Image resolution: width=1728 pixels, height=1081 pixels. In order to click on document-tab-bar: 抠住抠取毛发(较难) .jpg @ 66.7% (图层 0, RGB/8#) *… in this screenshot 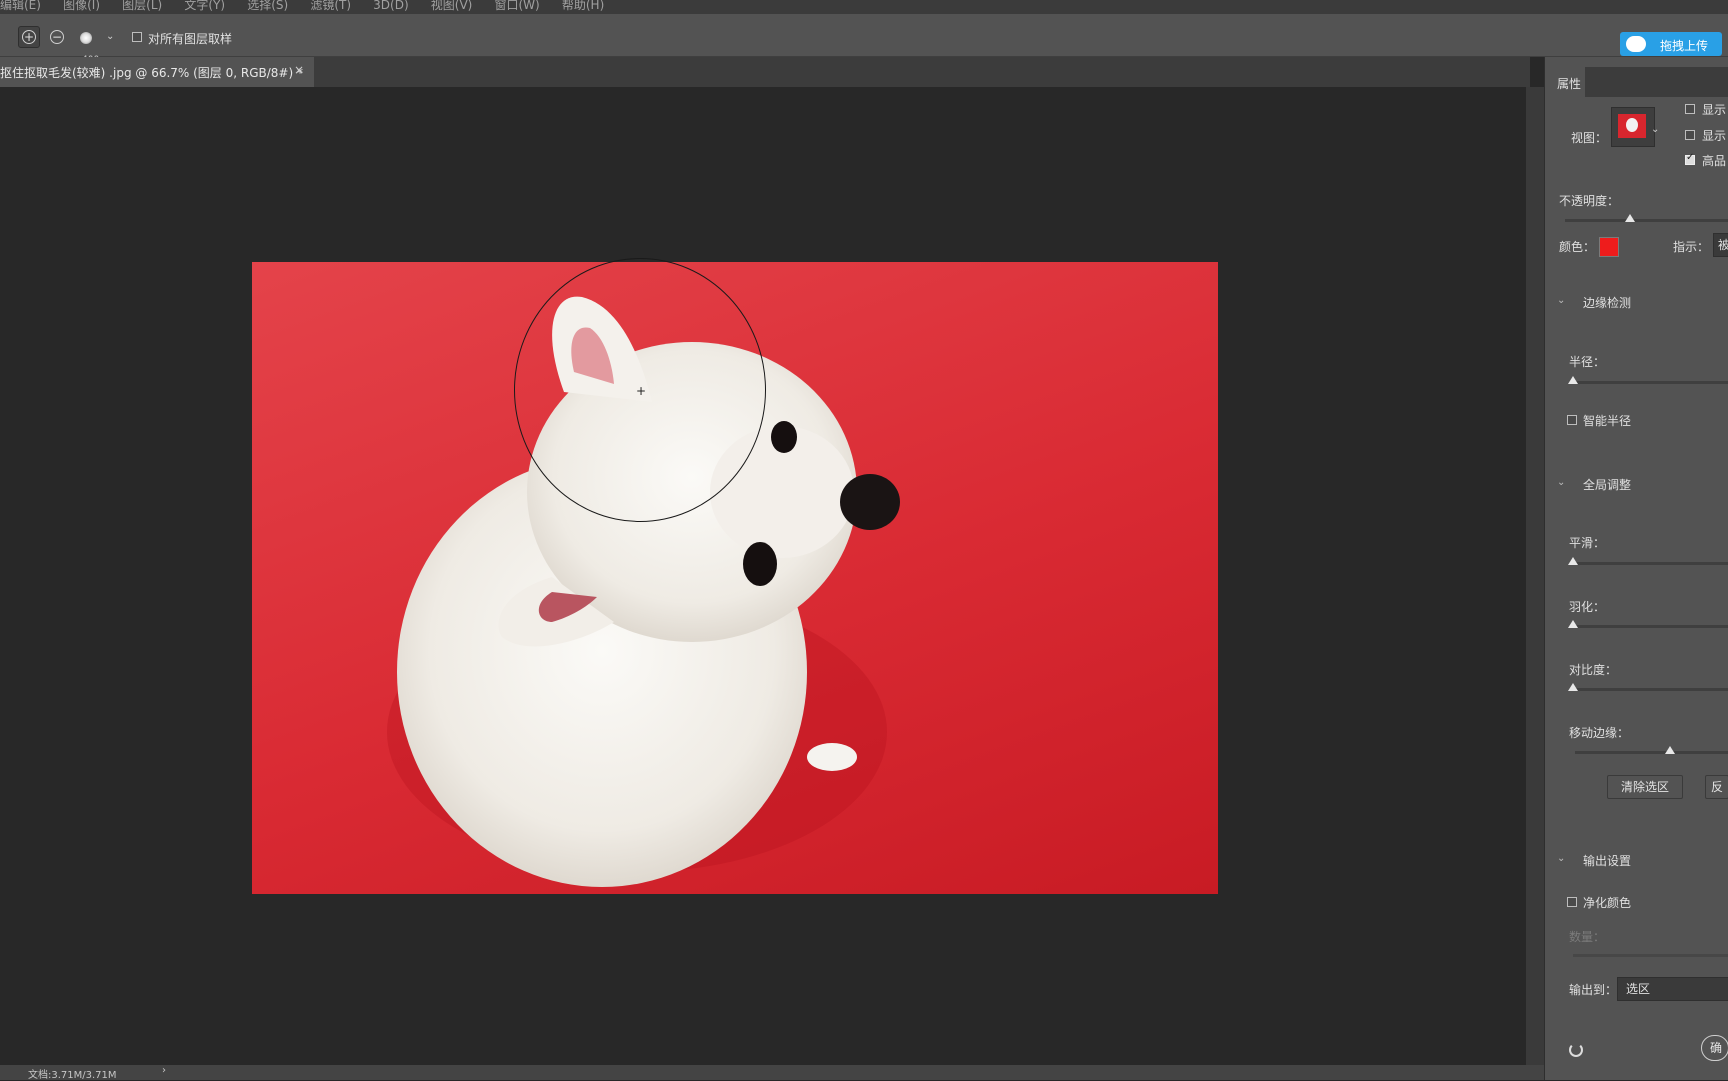, I will do `click(765, 72)`.